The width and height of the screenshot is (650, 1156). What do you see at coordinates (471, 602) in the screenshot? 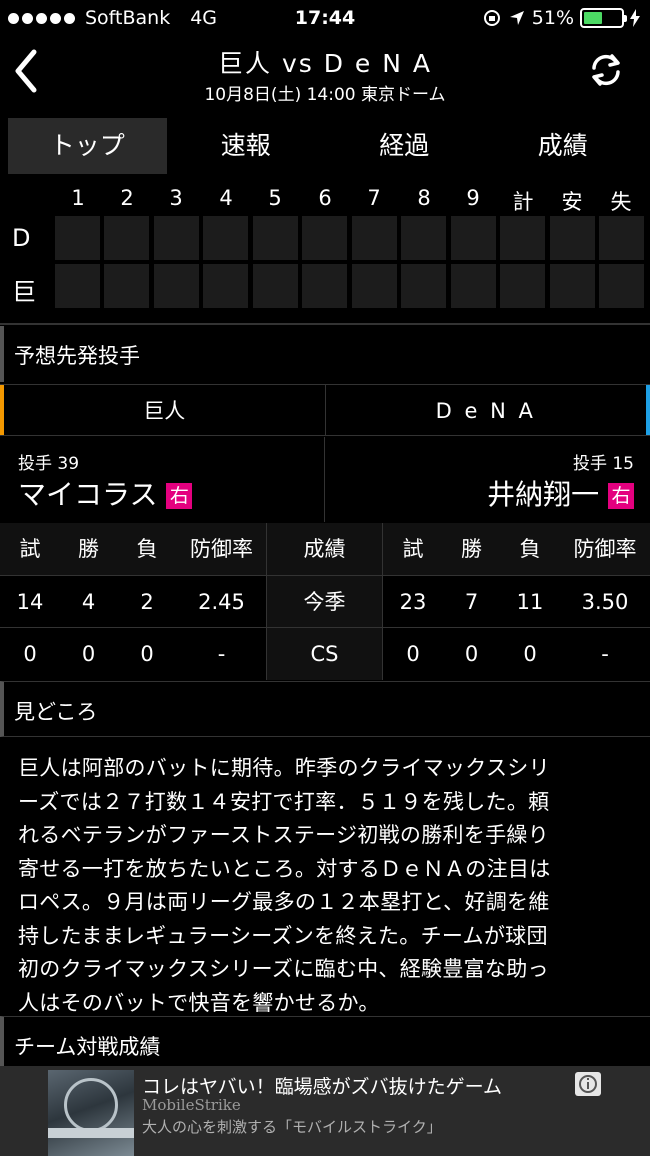
I see `table-cell: 7` at bounding box center [471, 602].